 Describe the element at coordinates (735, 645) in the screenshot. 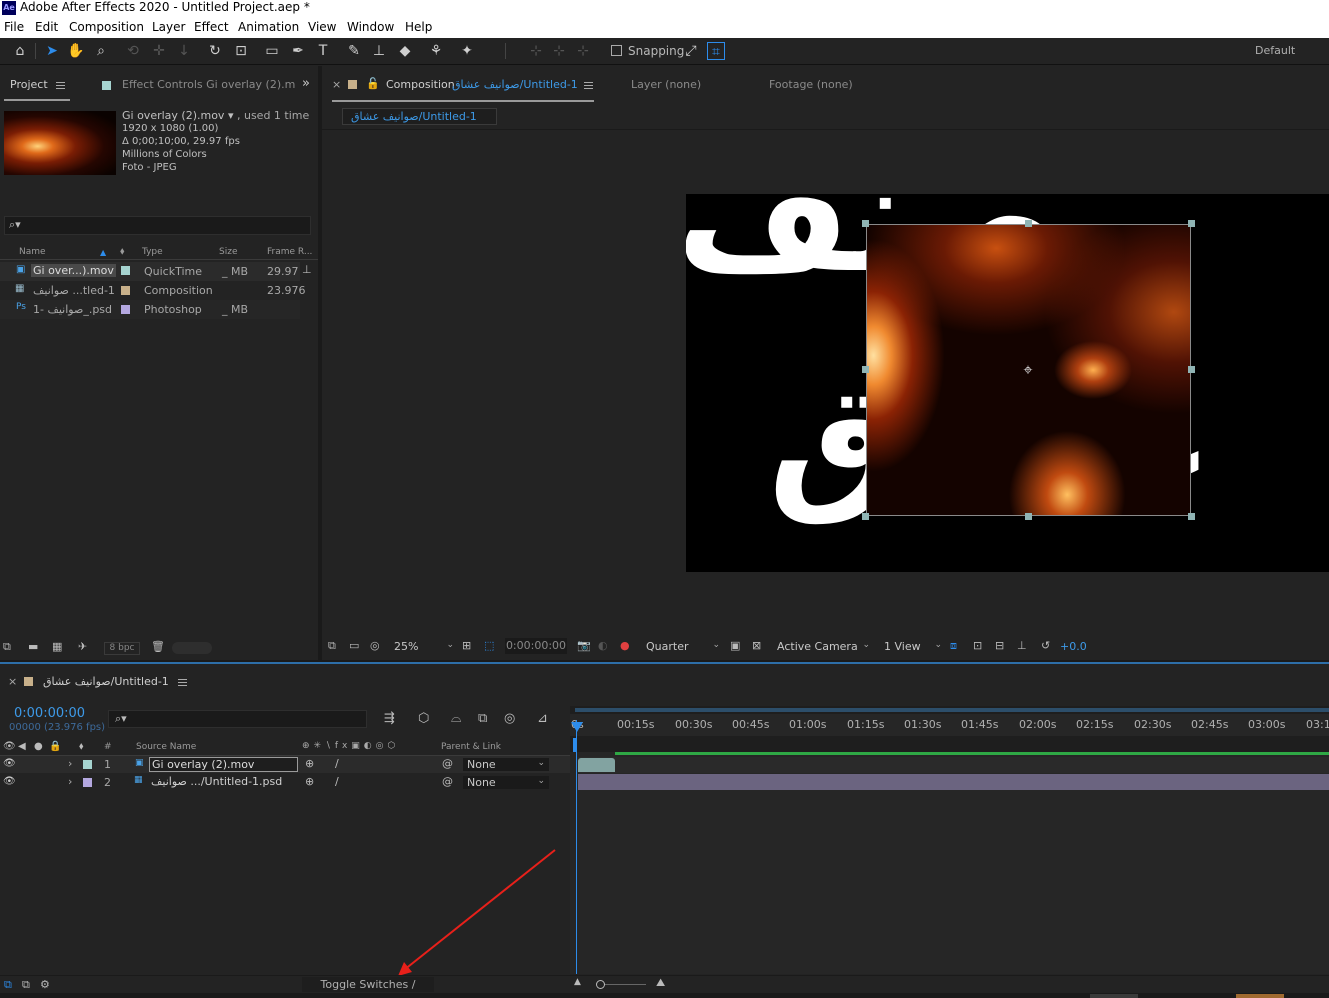

I see `fast-preview-icon: ▣` at that location.